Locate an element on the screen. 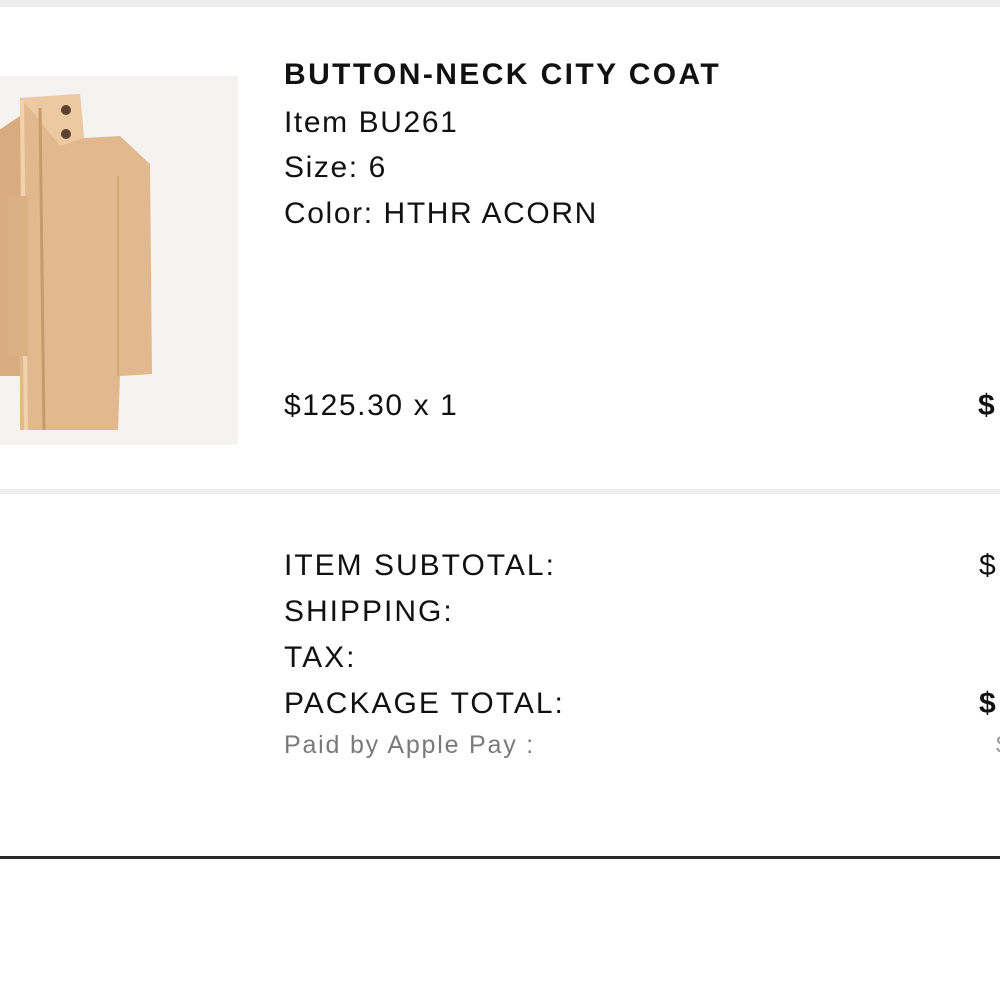  package-total-label: PACKAGE TOTAL: is located at coordinates (424, 703).